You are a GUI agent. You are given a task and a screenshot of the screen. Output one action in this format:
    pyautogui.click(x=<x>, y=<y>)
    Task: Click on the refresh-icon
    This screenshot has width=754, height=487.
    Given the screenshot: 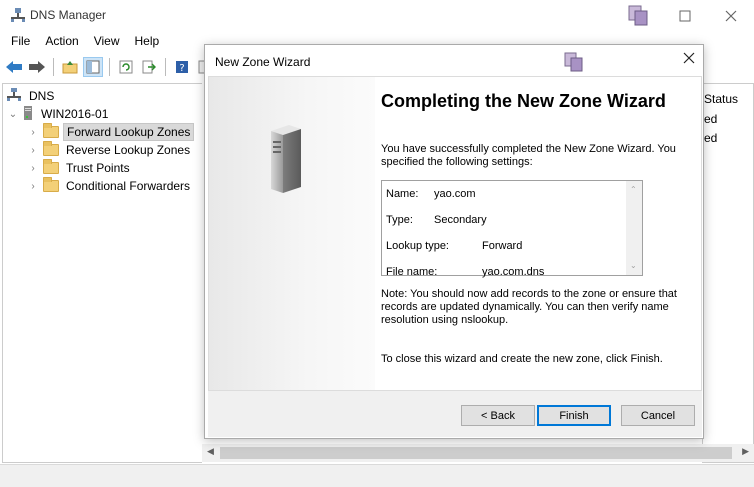 What is the action you would take?
    pyautogui.click(x=126, y=67)
    